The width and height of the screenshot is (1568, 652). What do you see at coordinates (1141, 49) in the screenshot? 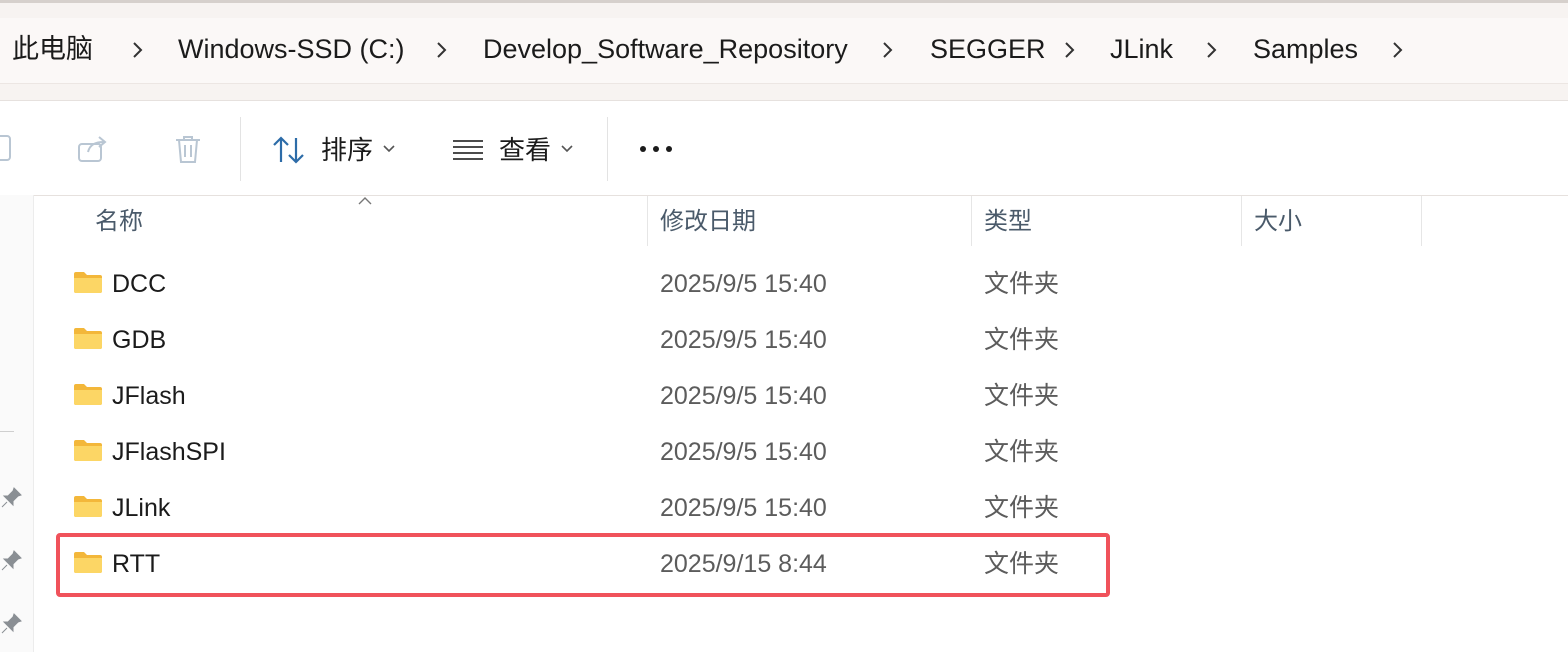
I see `breadcrumb-item-jlink: JLink` at bounding box center [1141, 49].